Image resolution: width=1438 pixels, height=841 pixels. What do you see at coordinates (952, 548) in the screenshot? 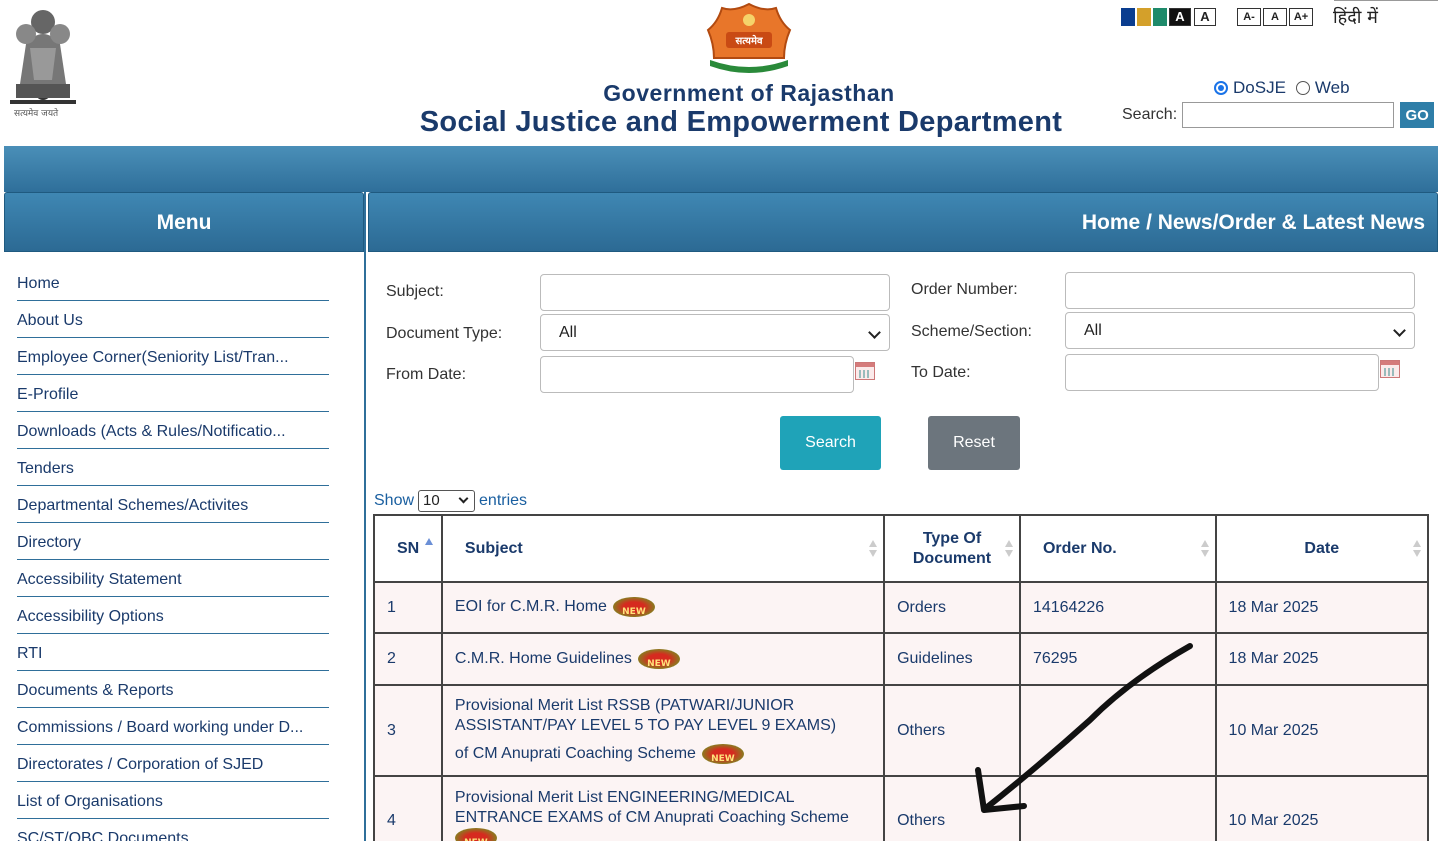
I see `column-header-type: Type Of Document` at bounding box center [952, 548].